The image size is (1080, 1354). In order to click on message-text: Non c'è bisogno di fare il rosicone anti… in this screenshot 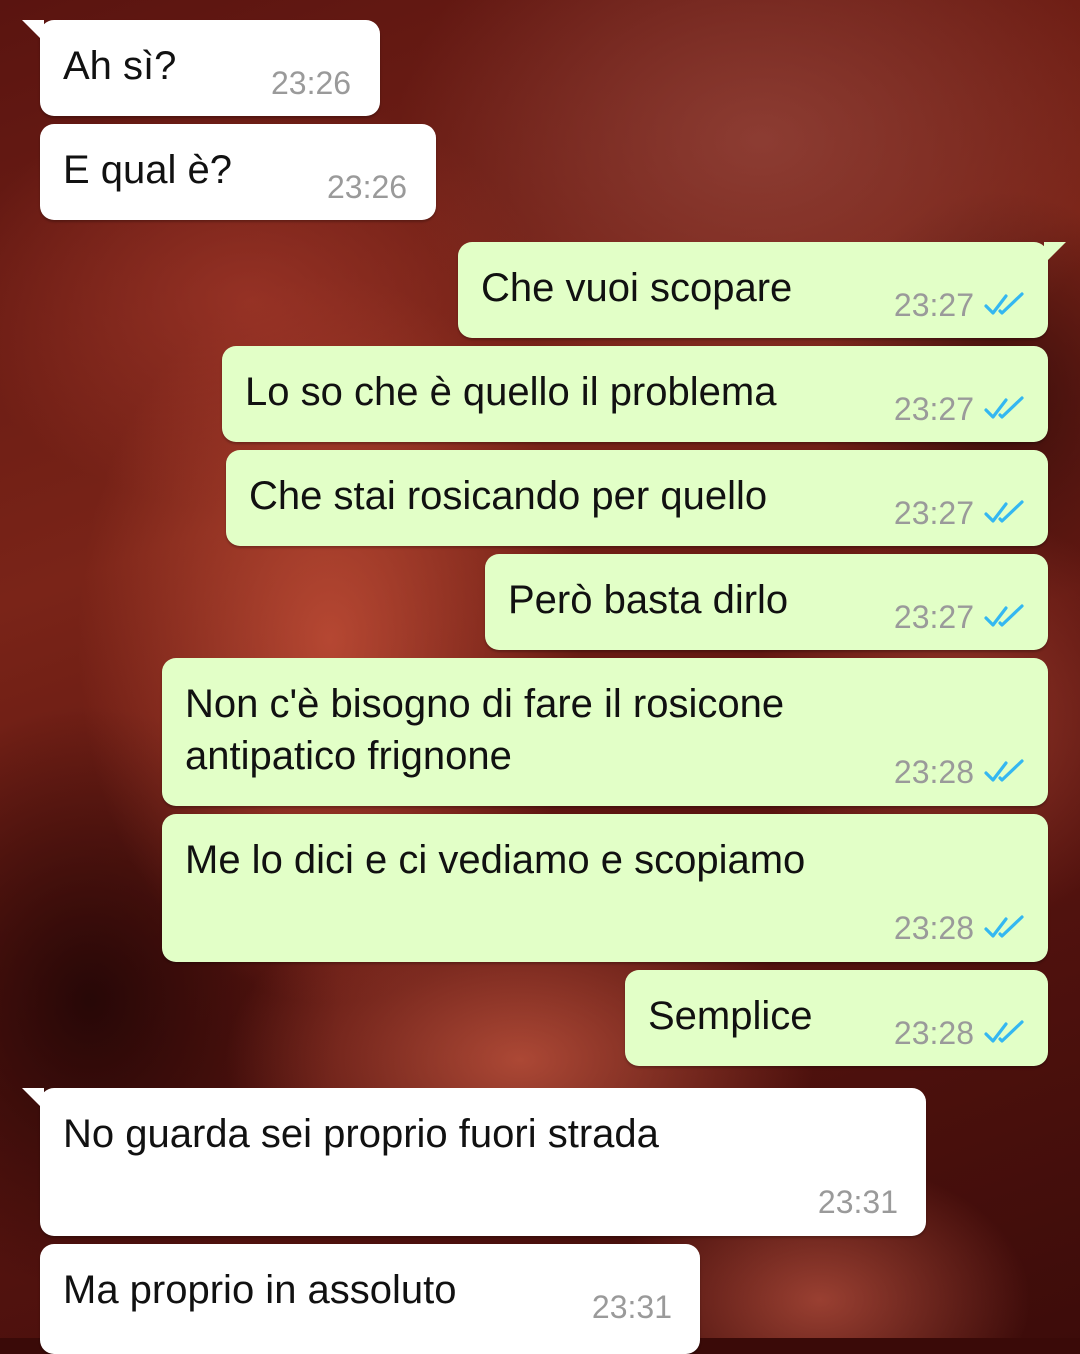, I will do `click(485, 730)`.